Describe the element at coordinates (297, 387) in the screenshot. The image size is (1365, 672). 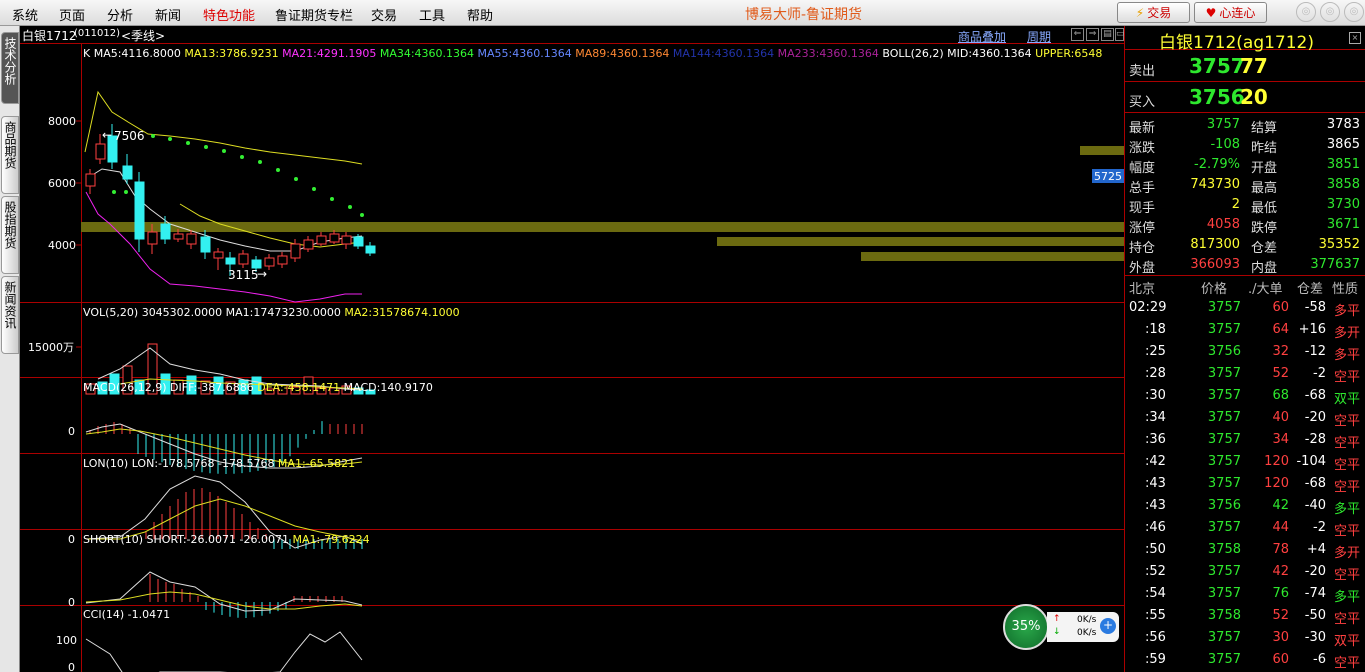
I see `macd-legend-item: DEA:-458.1471` at that location.